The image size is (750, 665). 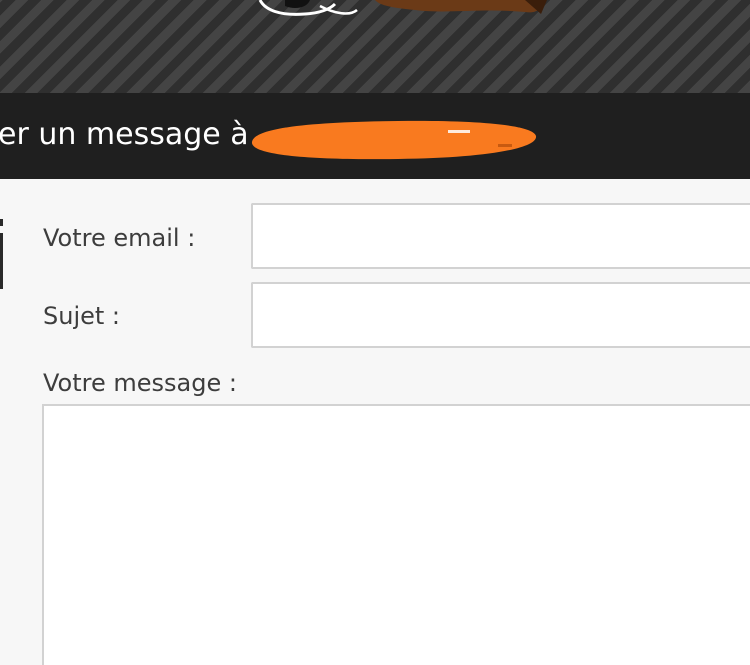 I want to click on message-label: Votre message :, so click(x=140, y=383).